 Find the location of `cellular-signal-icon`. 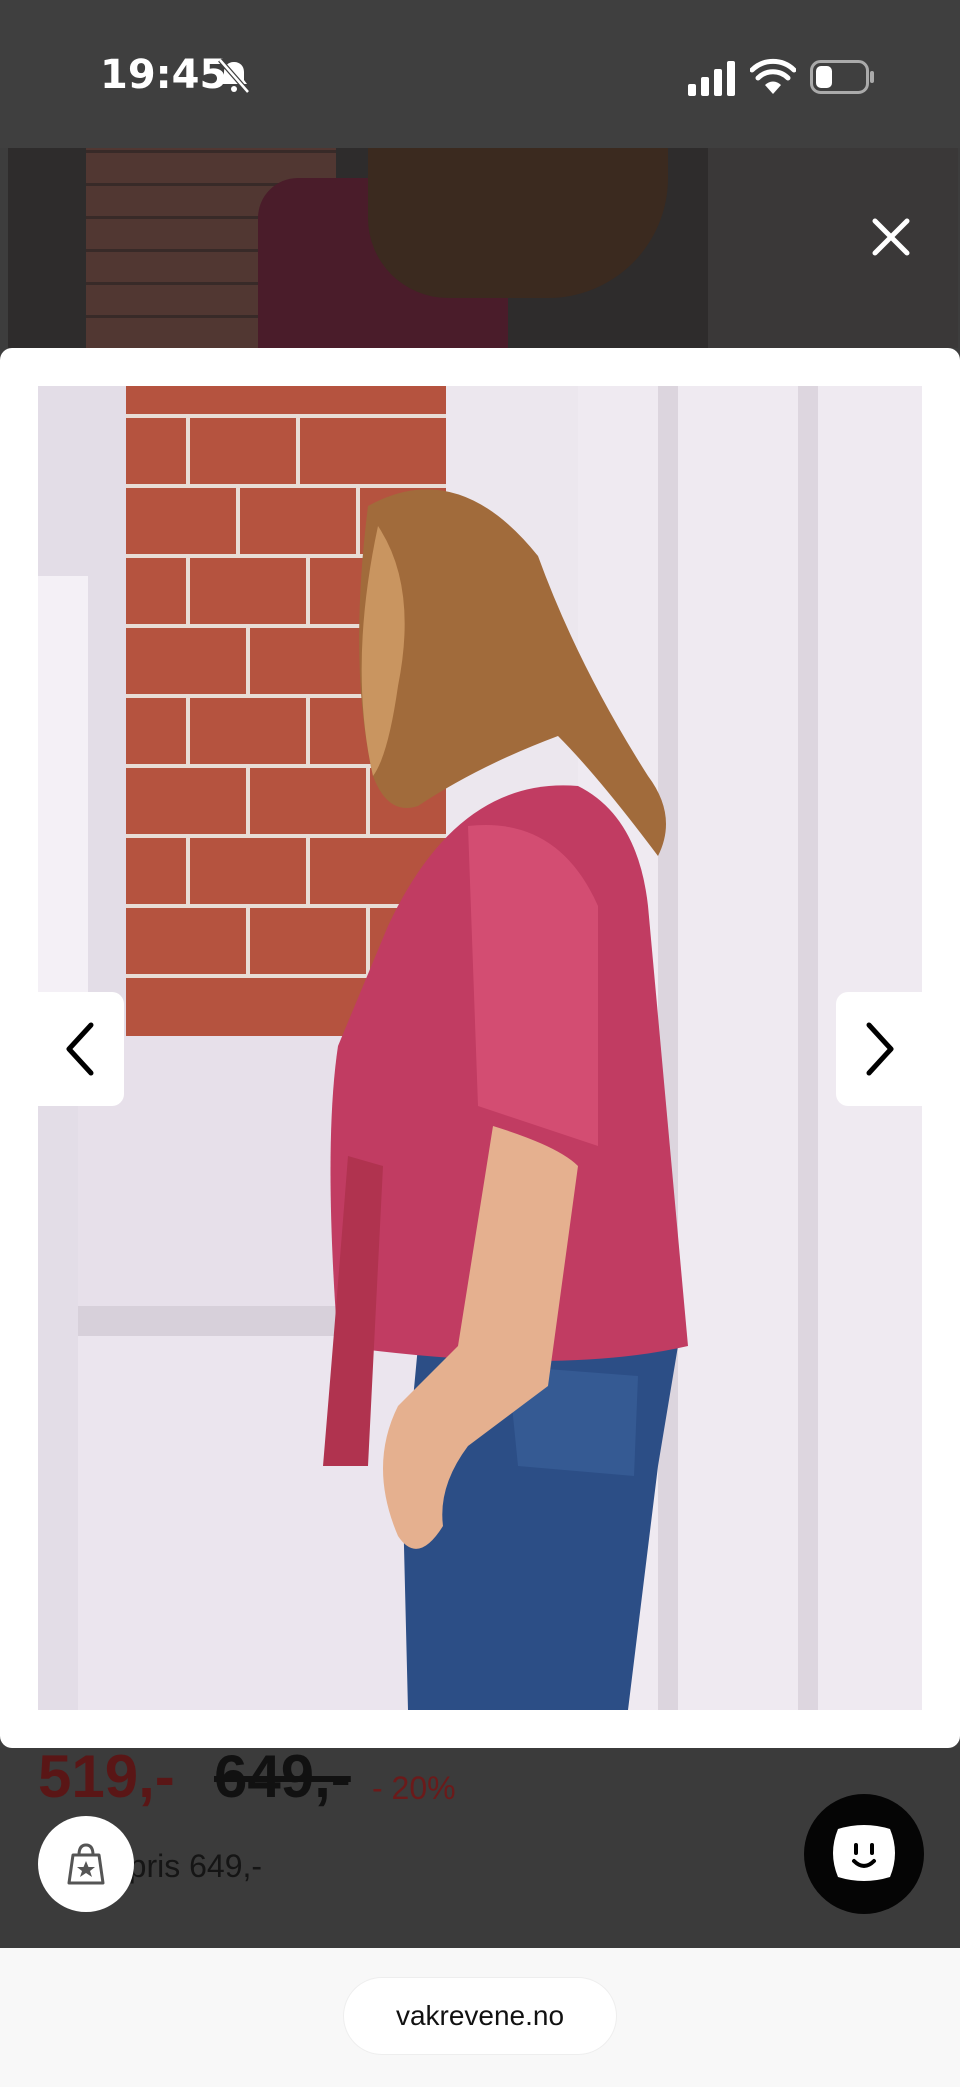

cellular-signal-icon is located at coordinates (711, 78).